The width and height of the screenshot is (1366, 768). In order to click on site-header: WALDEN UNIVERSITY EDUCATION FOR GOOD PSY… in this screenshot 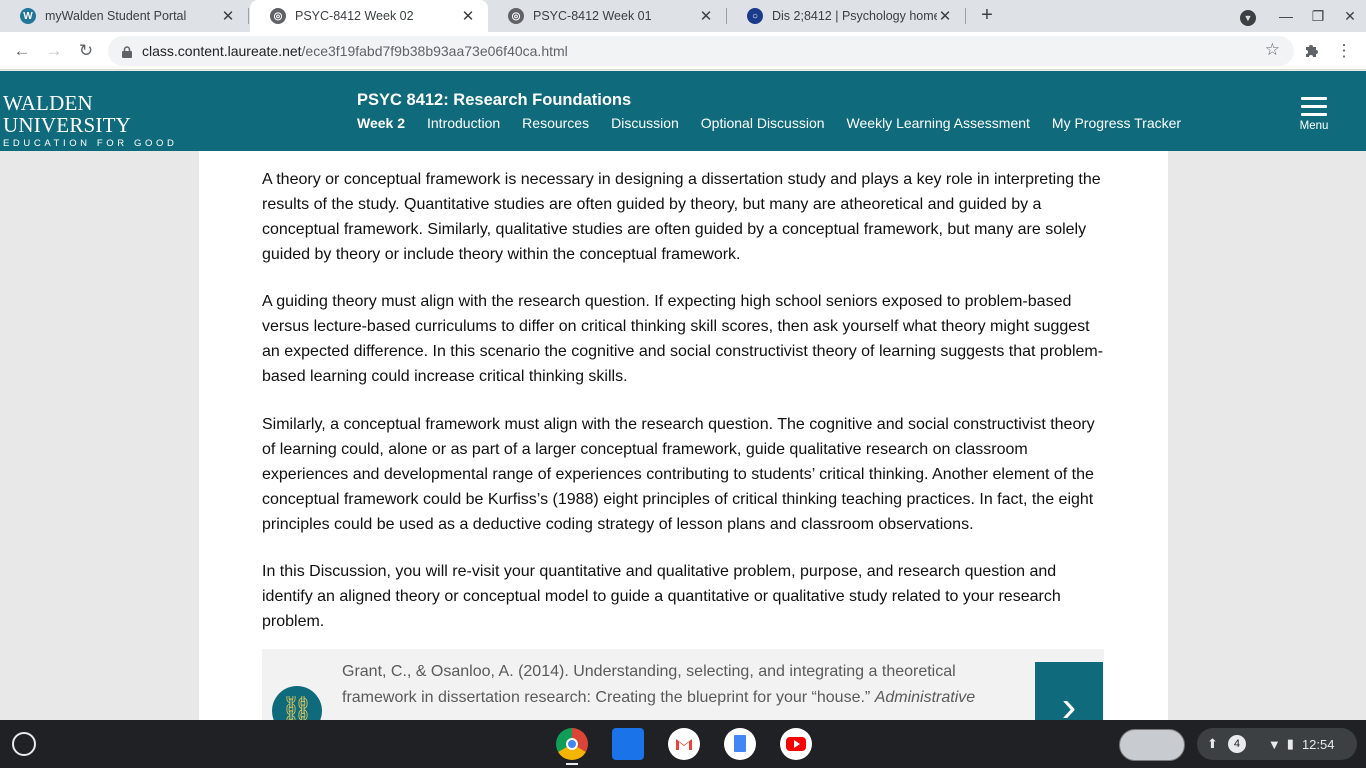, I will do `click(683, 111)`.